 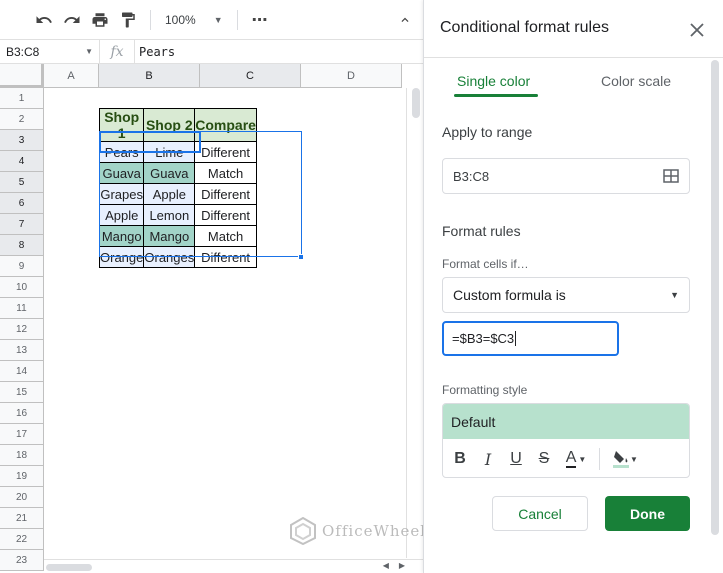 I want to click on custom-formula-input: =$B3=$C3, so click(x=530, y=338).